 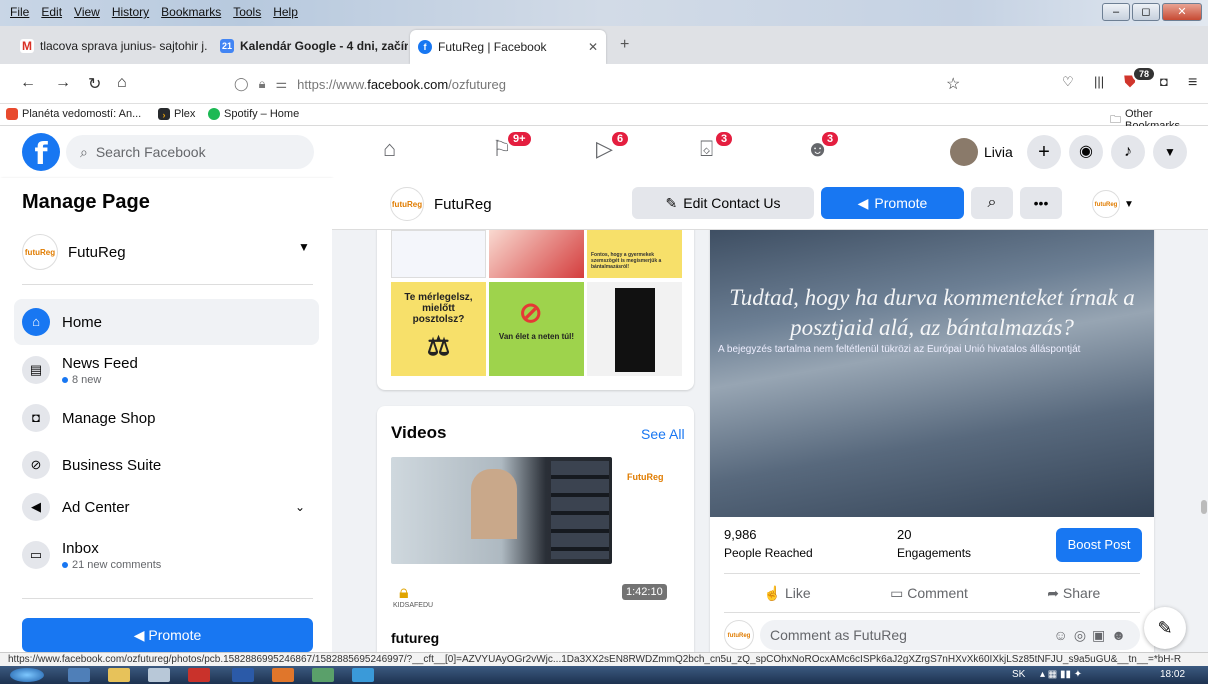 What do you see at coordinates (94, 84) in the screenshot?
I see `reload-icon: ↻` at bounding box center [94, 84].